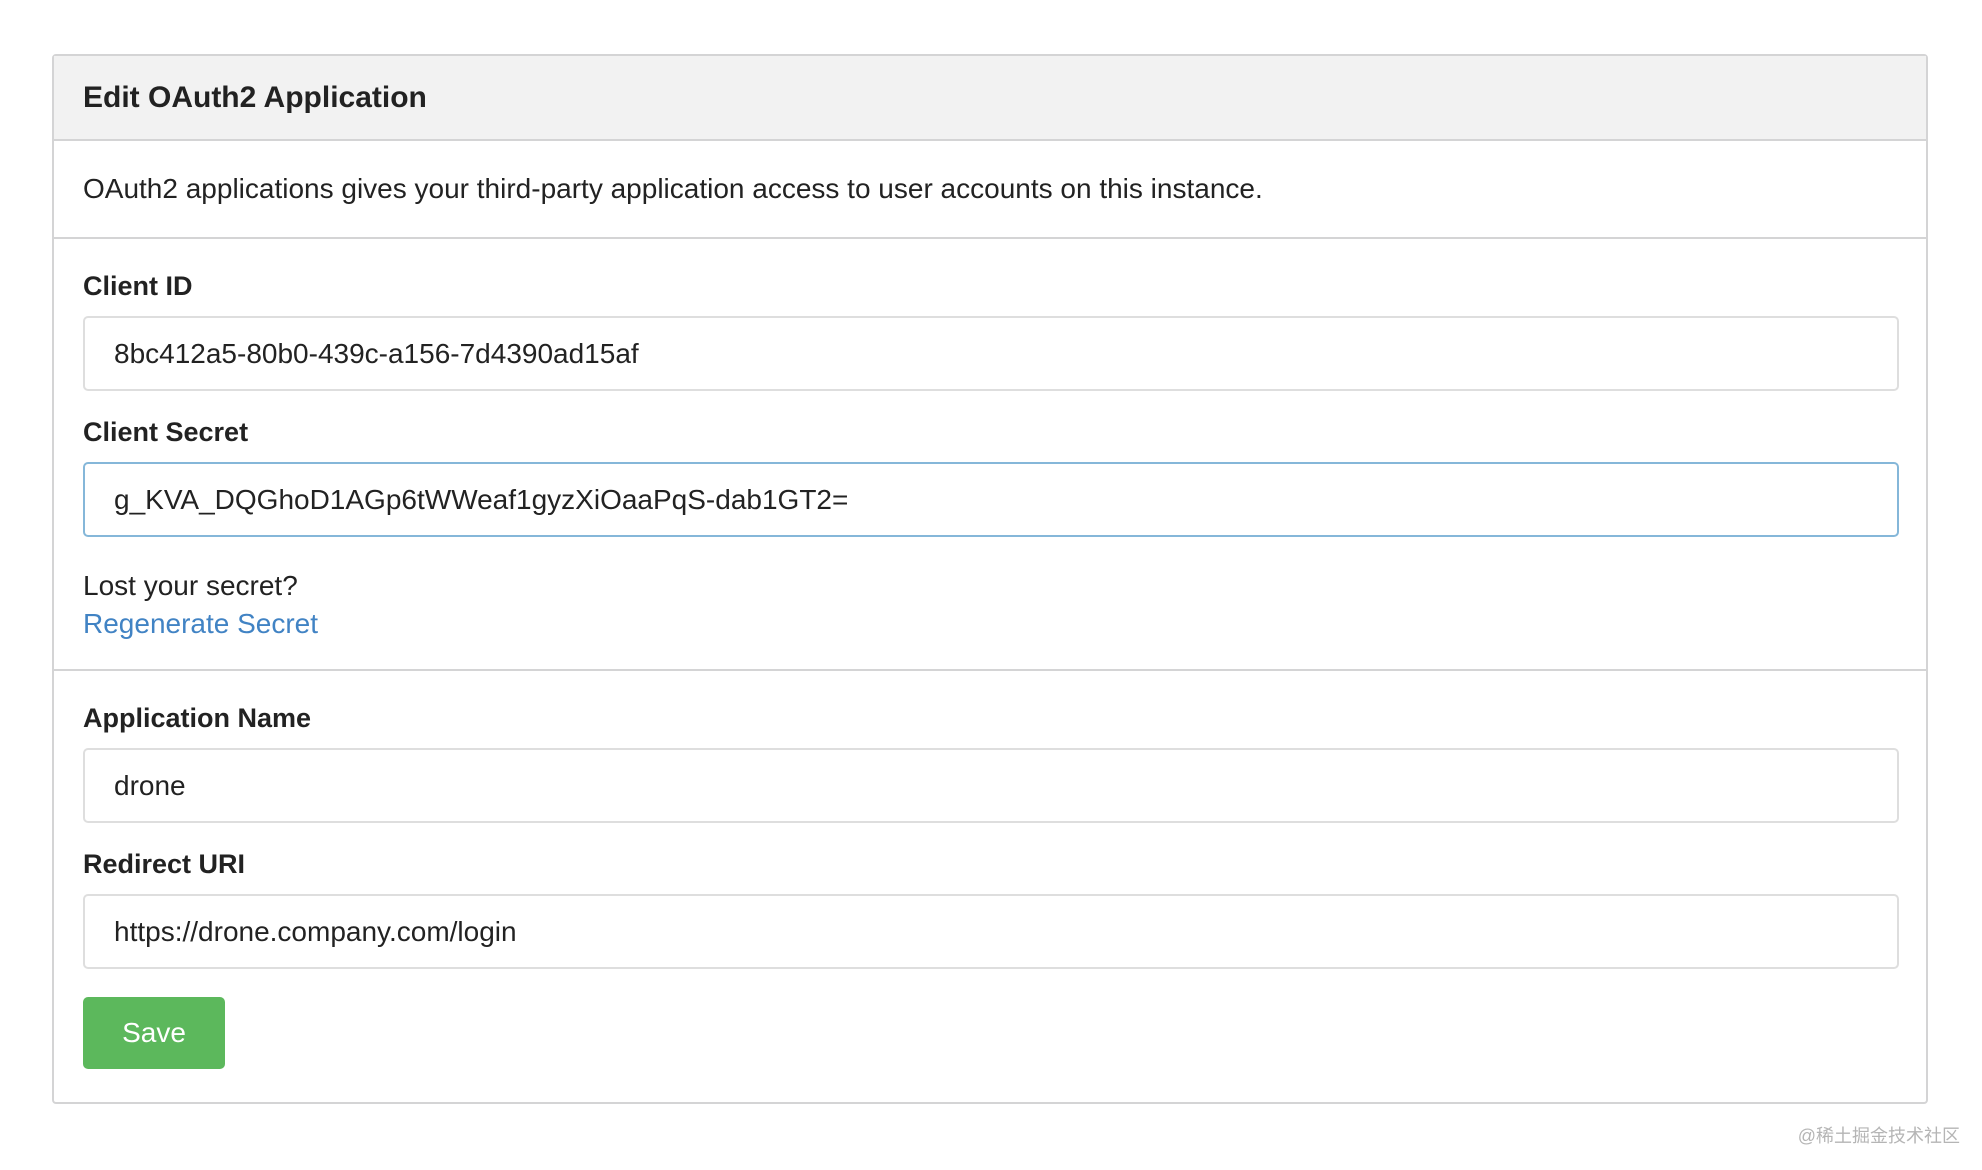 The width and height of the screenshot is (1982, 1170). Describe the element at coordinates (166, 432) in the screenshot. I see `client-secret-label: Client Secret` at that location.